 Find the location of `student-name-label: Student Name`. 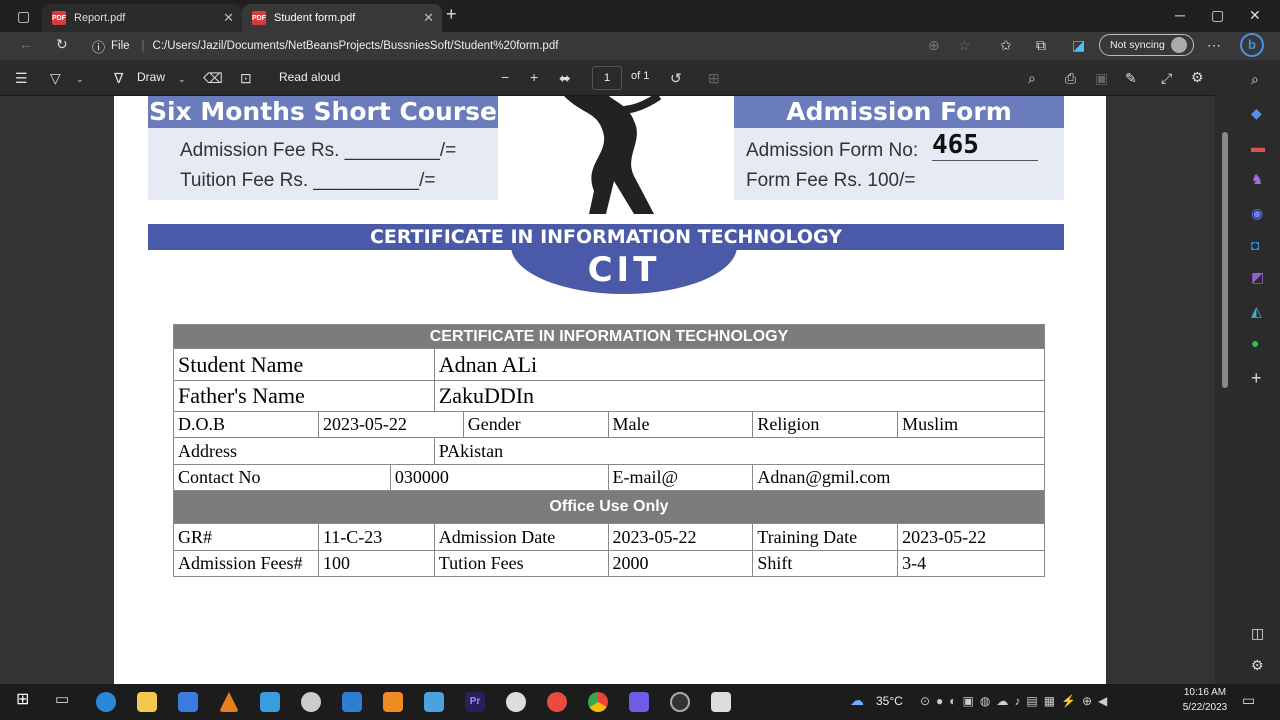

student-name-label: Student Name is located at coordinates (304, 364).